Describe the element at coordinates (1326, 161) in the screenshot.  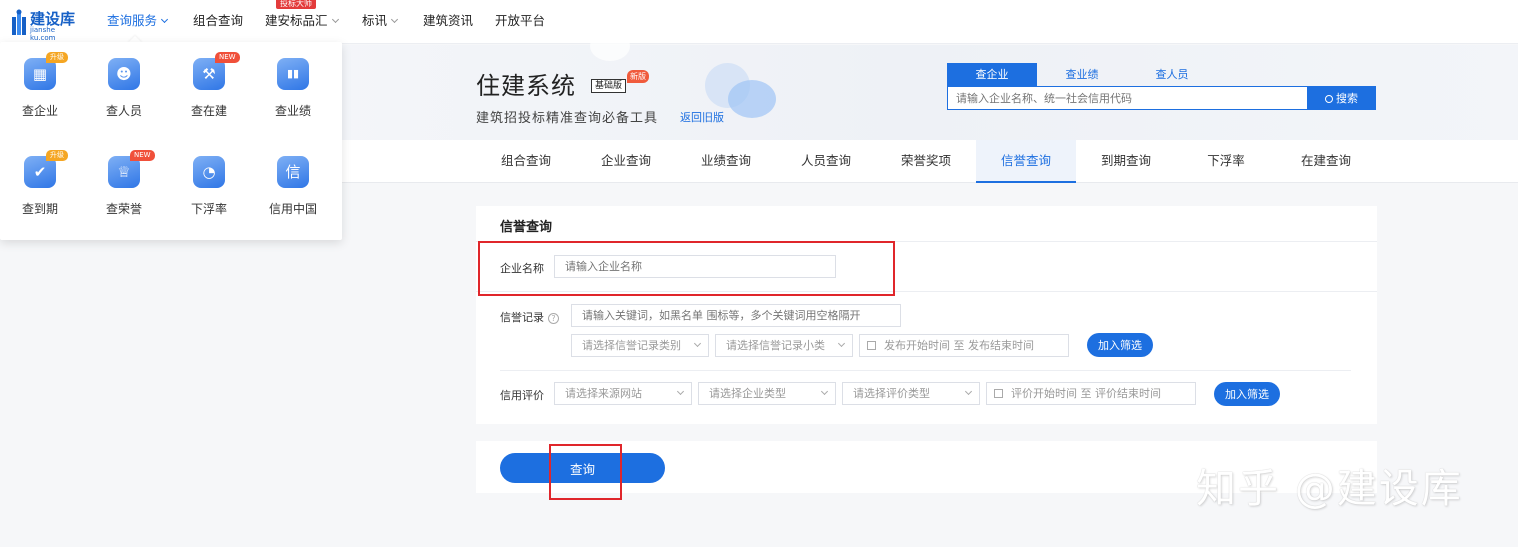
I see `tab-under-construction: 在建查询` at that location.